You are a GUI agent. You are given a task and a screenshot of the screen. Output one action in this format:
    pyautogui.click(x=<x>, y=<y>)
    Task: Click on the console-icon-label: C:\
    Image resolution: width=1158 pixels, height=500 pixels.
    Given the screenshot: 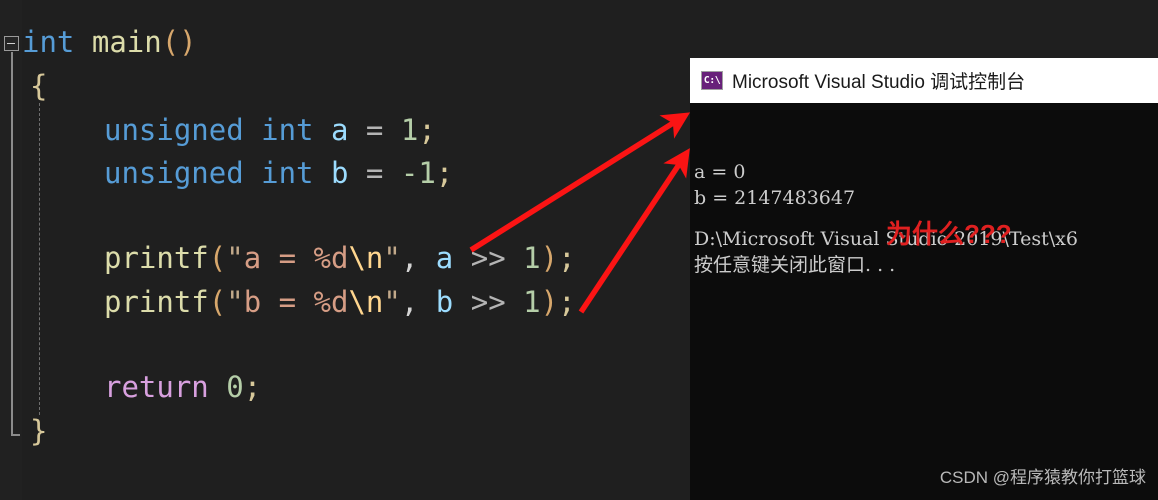 What is the action you would take?
    pyautogui.click(x=712, y=80)
    